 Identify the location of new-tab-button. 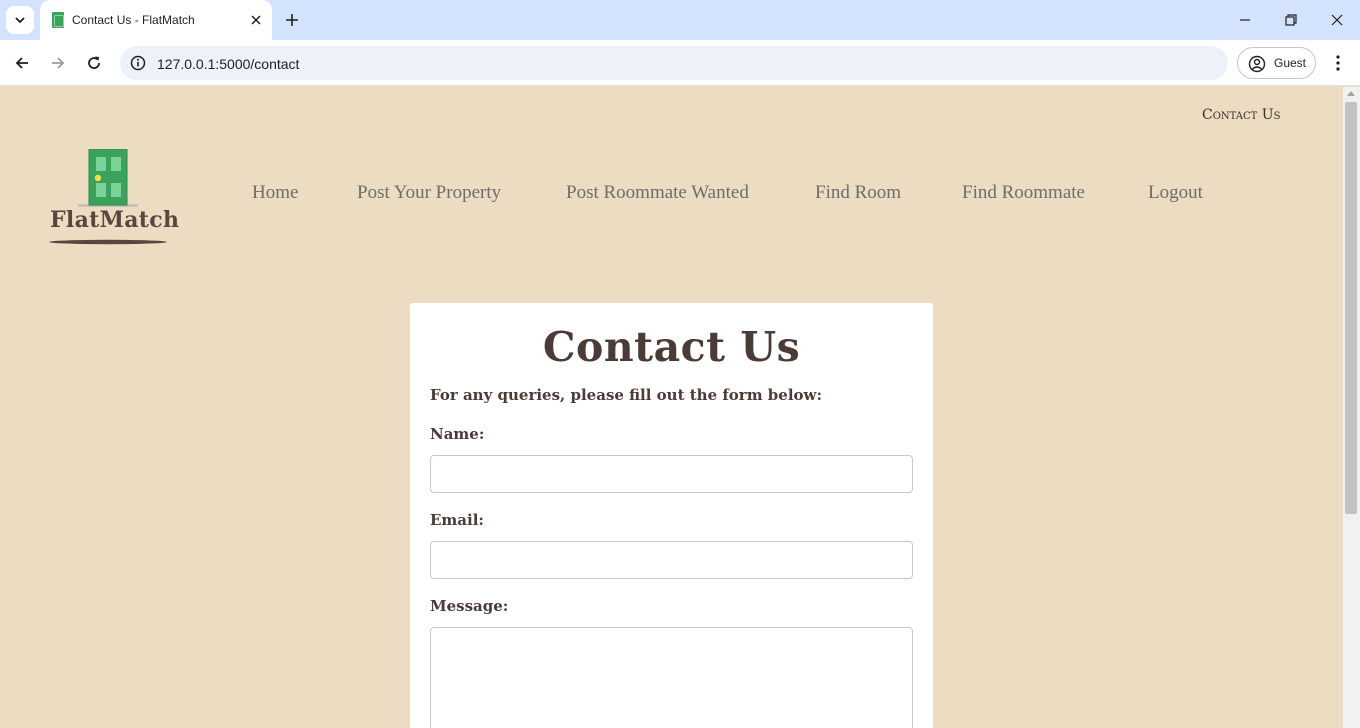
(292, 20).